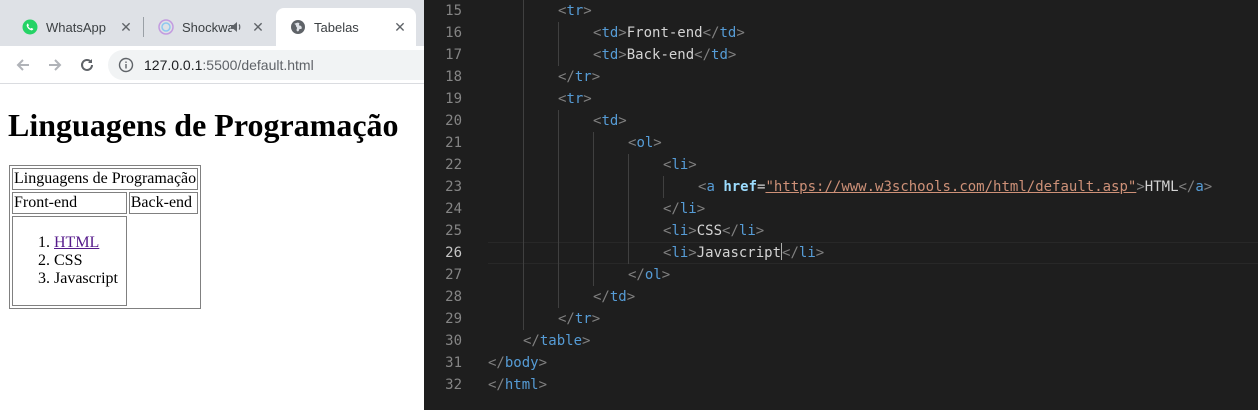 The width and height of the screenshot is (1258, 410). Describe the element at coordinates (841, 55) in the screenshot. I see `code-line: 17 <td>Back-end</td>` at that location.